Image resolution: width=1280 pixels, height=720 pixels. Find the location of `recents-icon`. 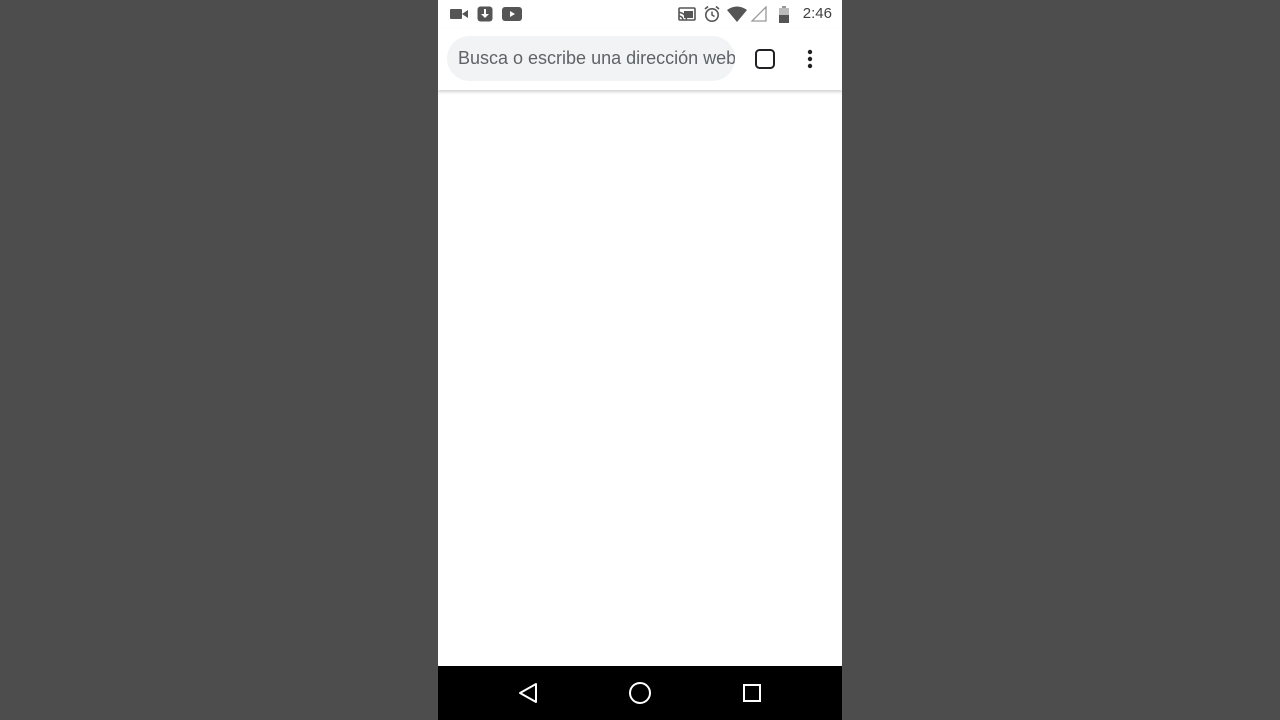

recents-icon is located at coordinates (752, 693).